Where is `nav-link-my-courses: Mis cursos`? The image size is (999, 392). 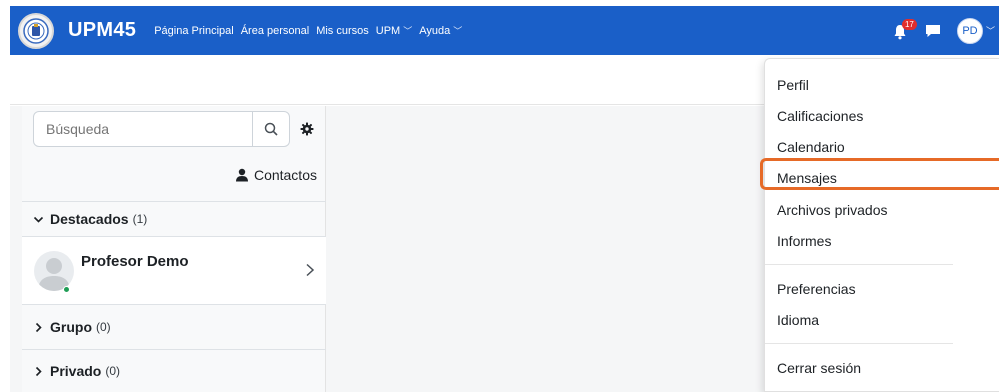 nav-link-my-courses: Mis cursos is located at coordinates (342, 31).